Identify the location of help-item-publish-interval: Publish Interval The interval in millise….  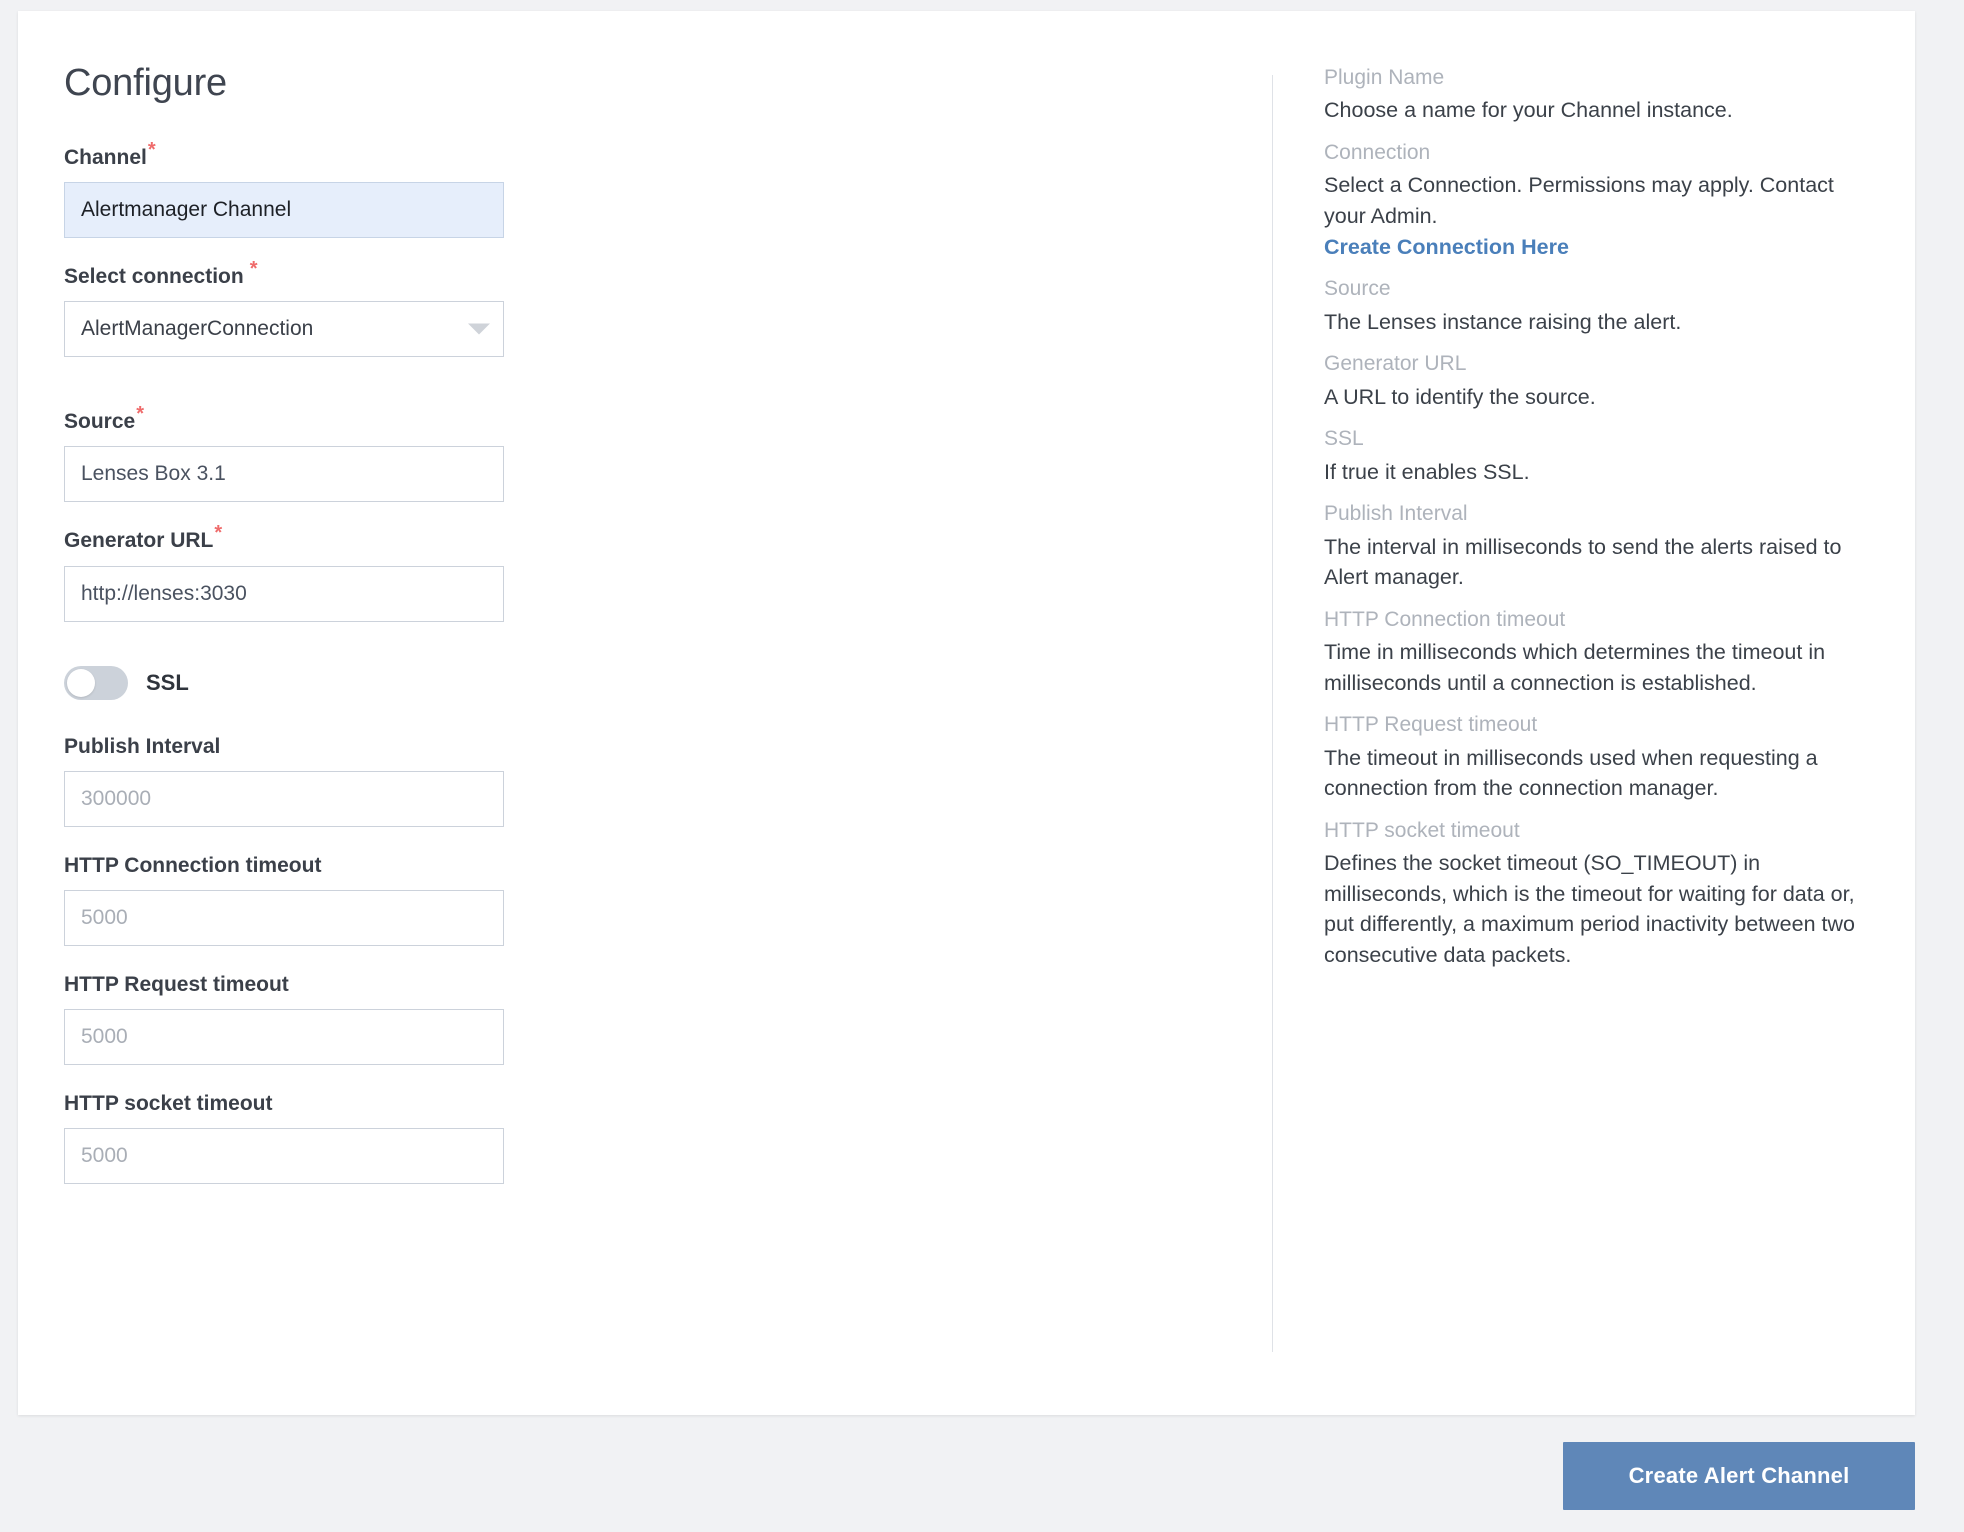
(1589, 545).